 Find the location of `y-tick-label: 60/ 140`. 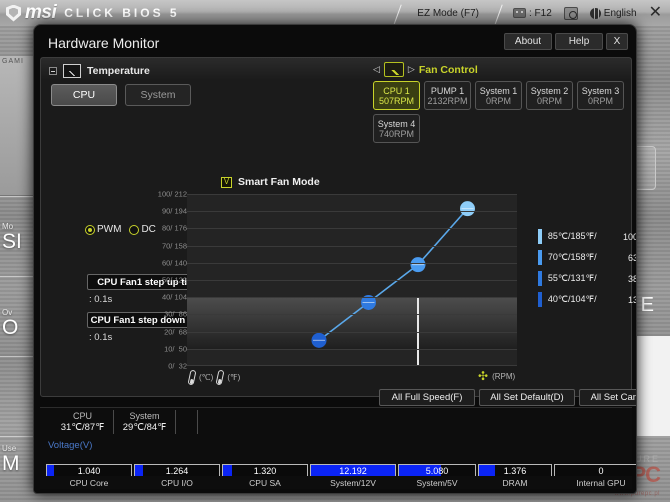

y-tick-label: 60/ 140 is located at coordinates (174, 263).